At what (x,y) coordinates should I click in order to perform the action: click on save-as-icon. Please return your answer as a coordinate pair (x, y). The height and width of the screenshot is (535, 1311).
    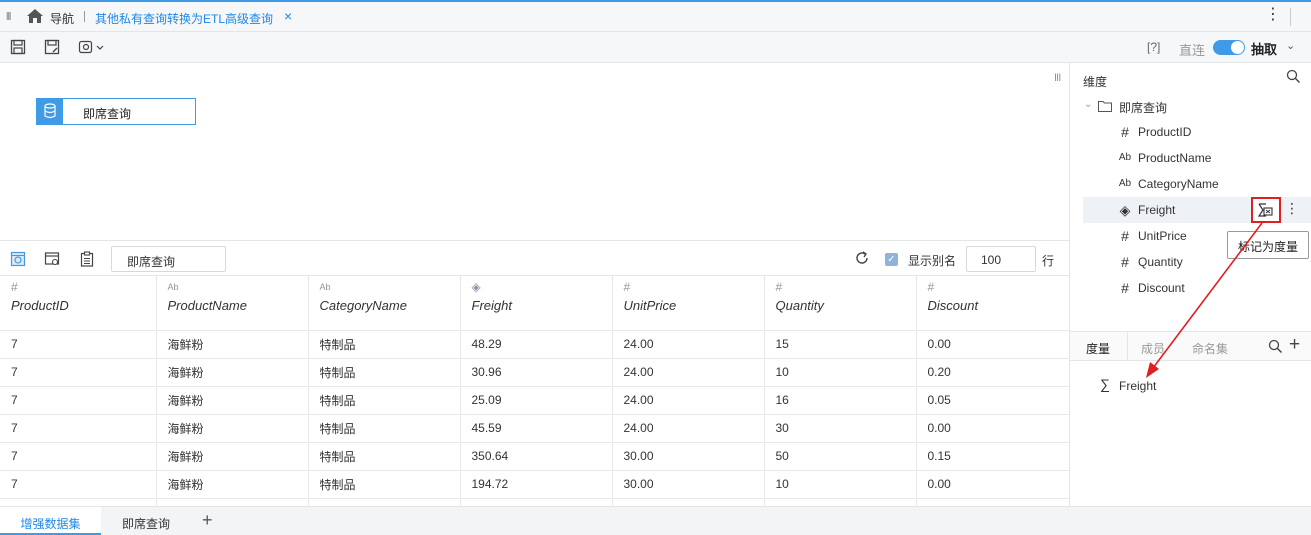
    Looking at the image, I should click on (52, 47).